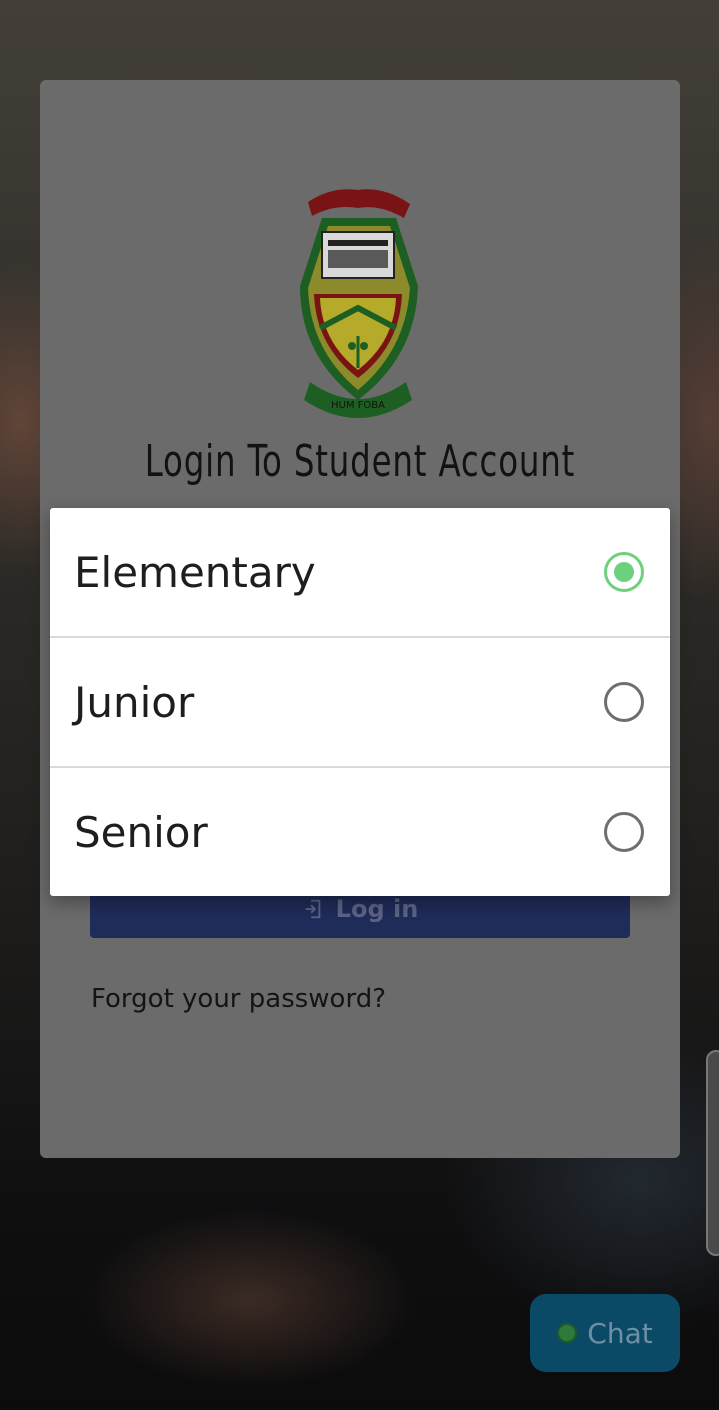  What do you see at coordinates (567, 1333) in the screenshot?
I see `online-status-icon` at bounding box center [567, 1333].